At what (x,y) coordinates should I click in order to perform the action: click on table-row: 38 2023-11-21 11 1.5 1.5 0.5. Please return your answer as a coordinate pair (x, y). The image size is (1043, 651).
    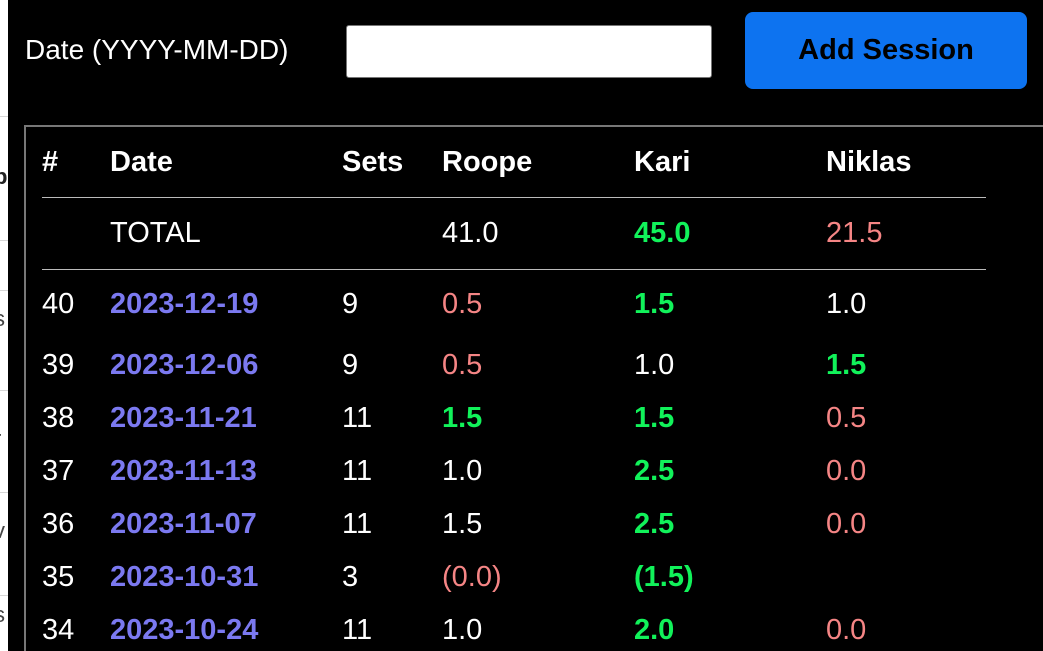
    Looking at the image, I should click on (514, 418).